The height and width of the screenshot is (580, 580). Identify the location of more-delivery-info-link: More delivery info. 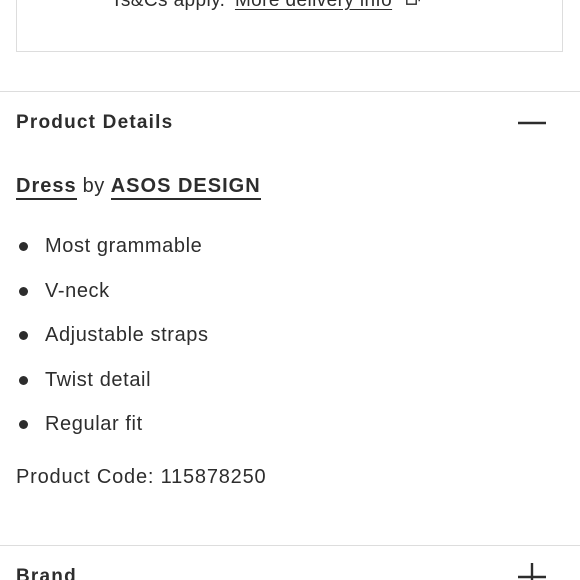
(313, 5).